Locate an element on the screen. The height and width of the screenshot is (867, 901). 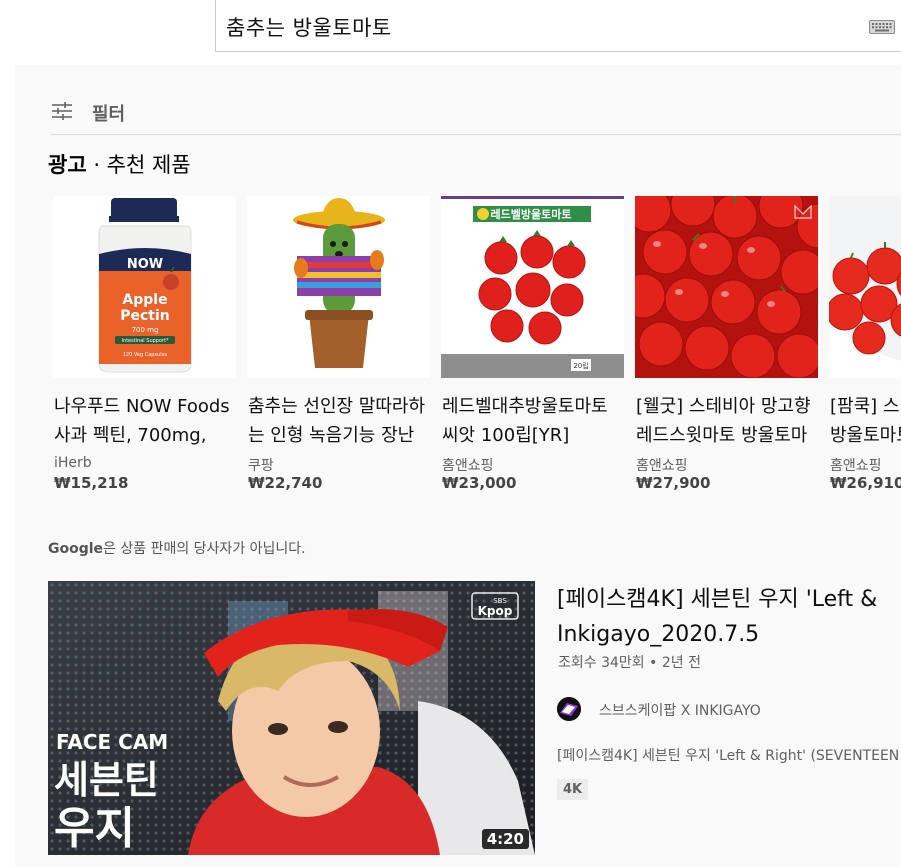
thumb-name2-text: 우지 is located at coordinates (94, 828).